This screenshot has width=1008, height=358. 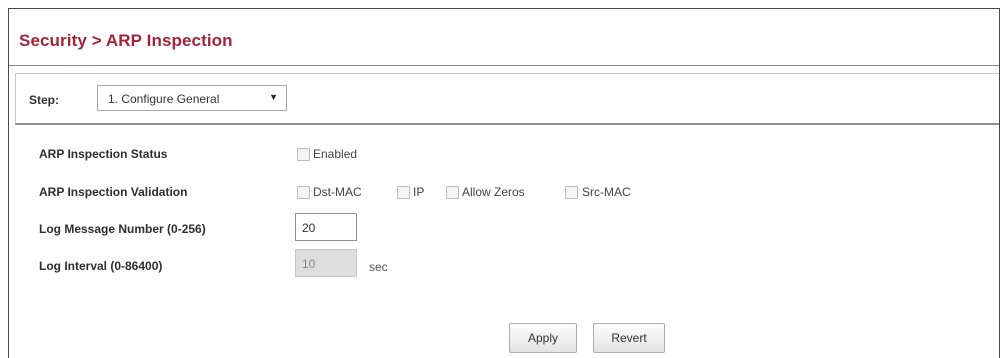 What do you see at coordinates (493, 192) in the screenshot?
I see `allow-zeros-label: Allow Zeros` at bounding box center [493, 192].